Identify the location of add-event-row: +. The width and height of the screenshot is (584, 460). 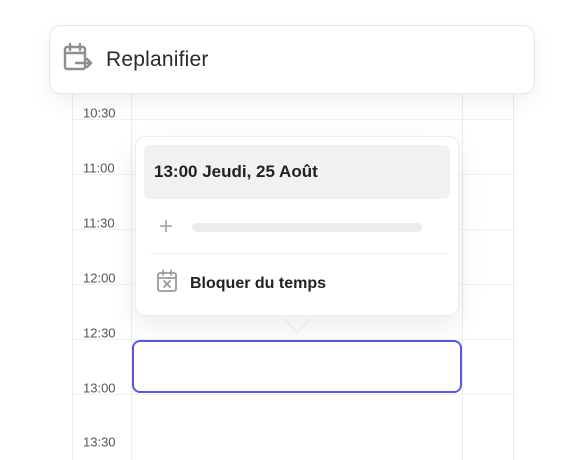
(289, 227).